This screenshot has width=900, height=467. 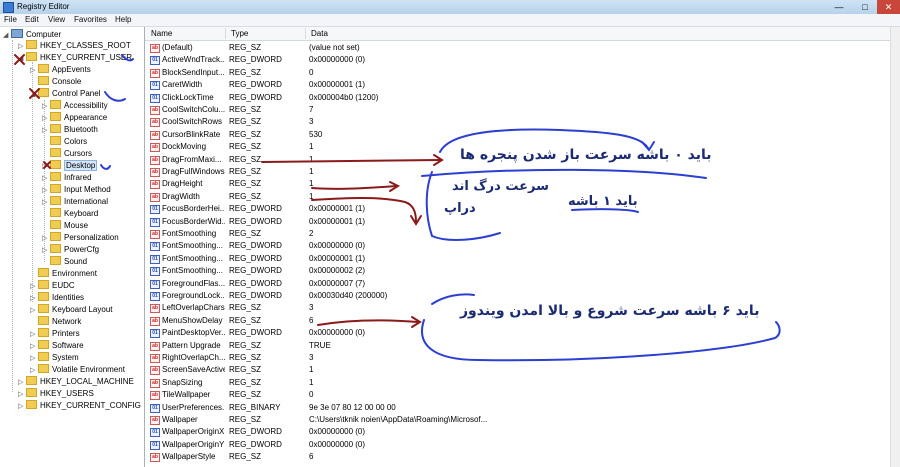 What do you see at coordinates (610, 311) in the screenshot?
I see `annotation-menu-show-delay: باید ۶ باشه سرعت شروع و بالا امدن ویندوز` at bounding box center [610, 311].